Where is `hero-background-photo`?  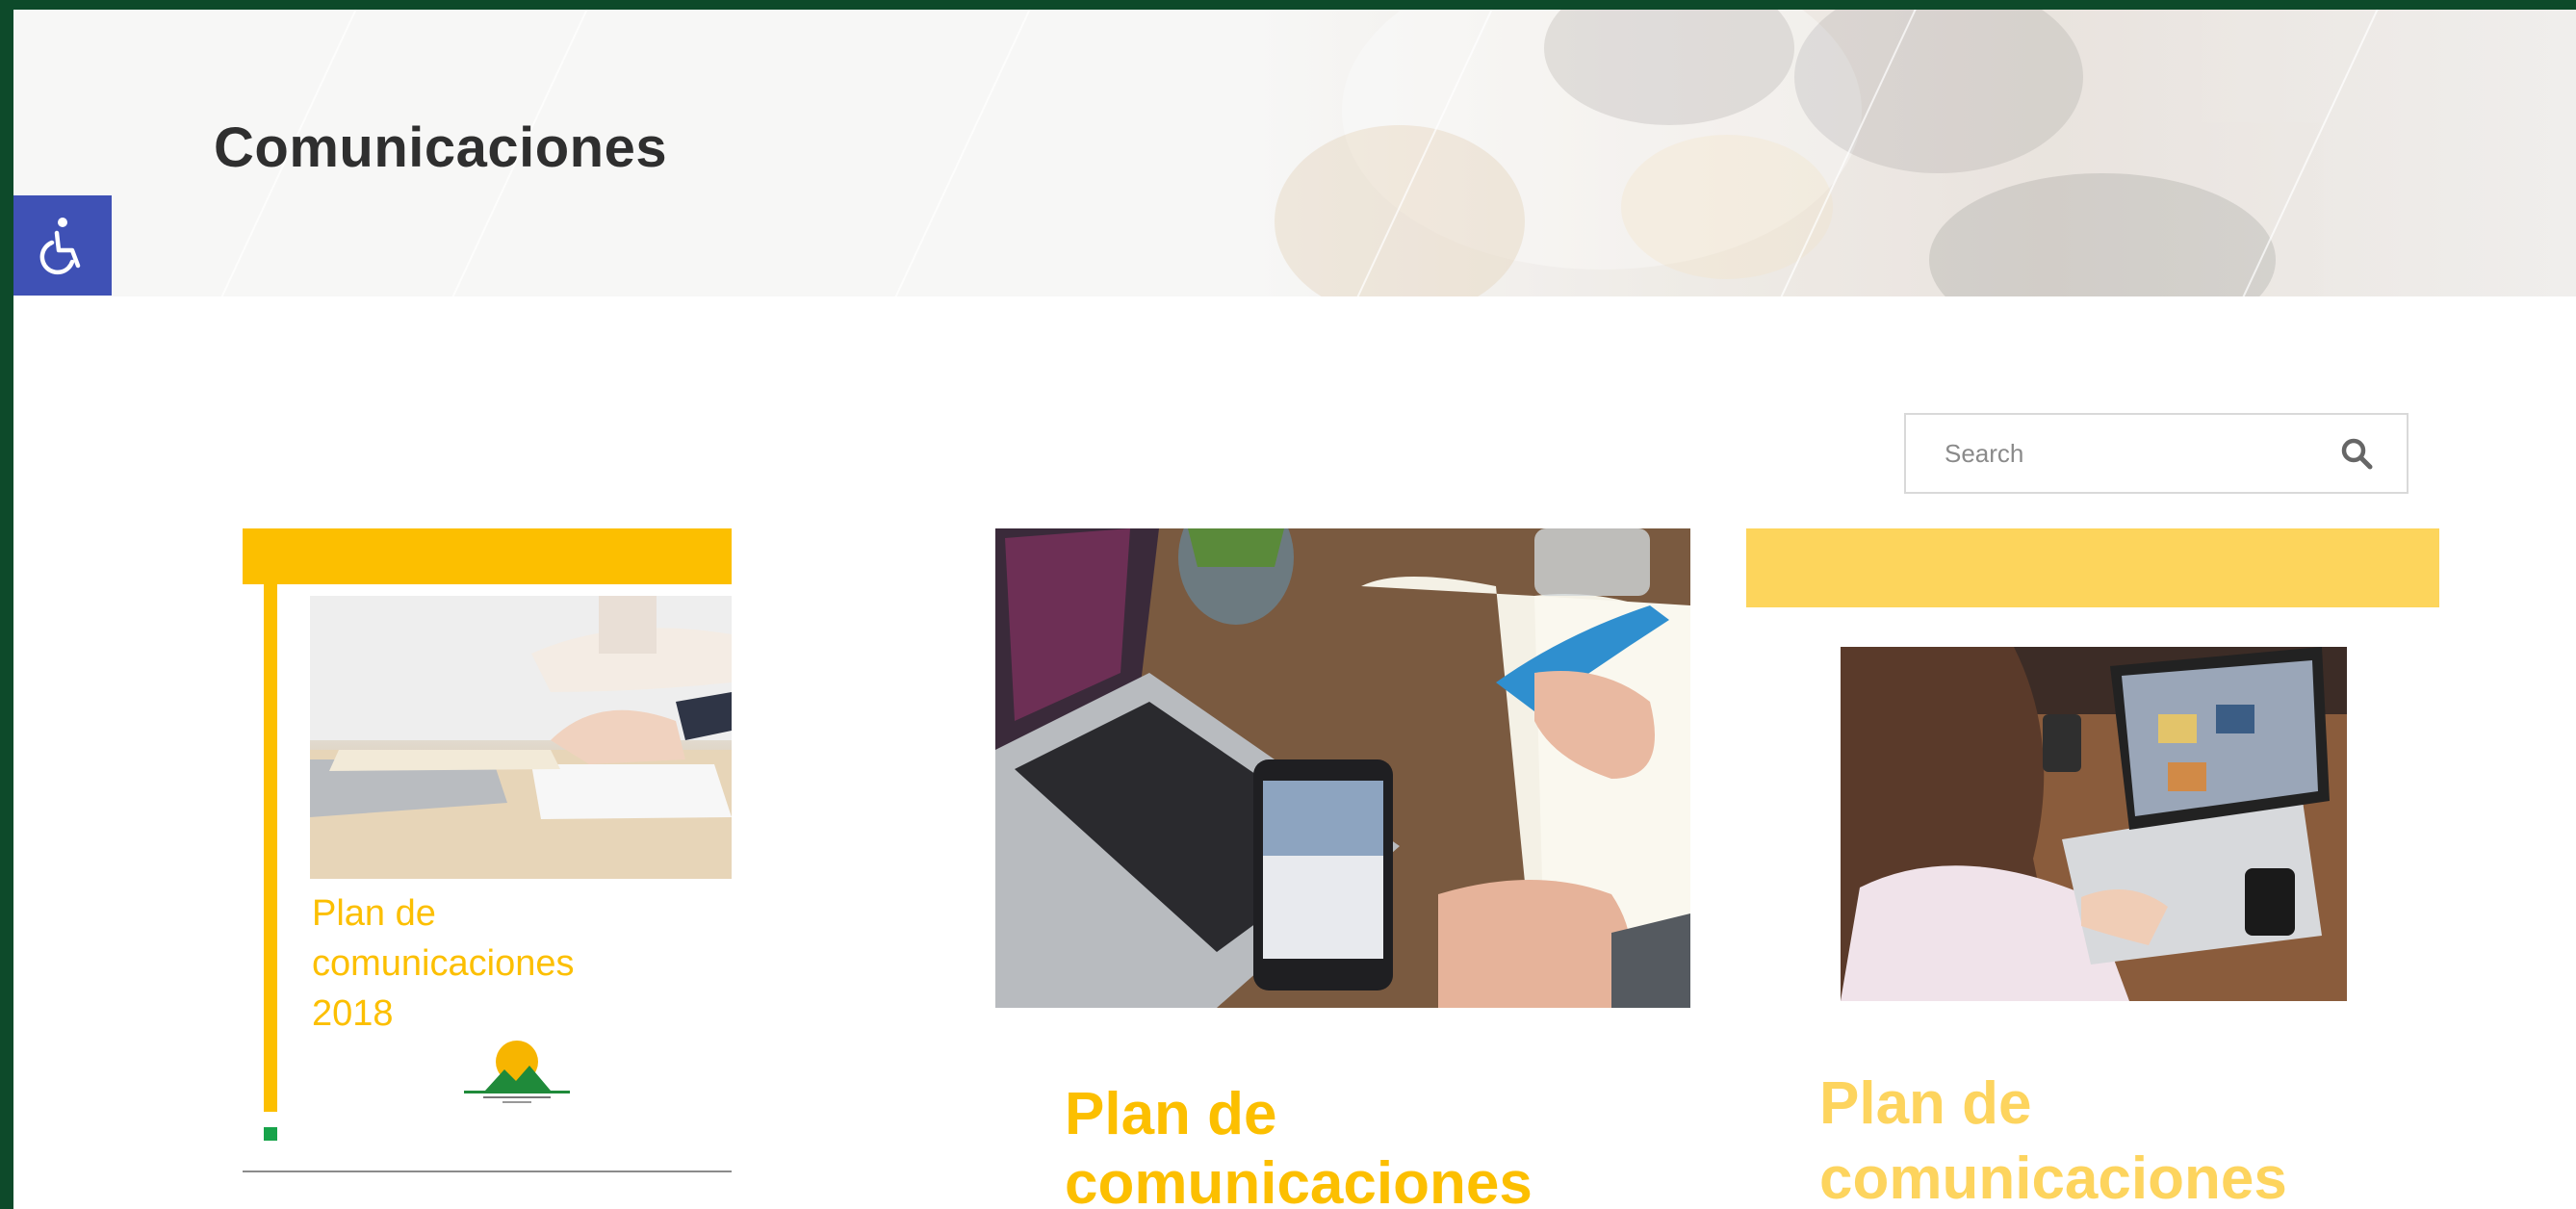 hero-background-photo is located at coordinates (1915, 153).